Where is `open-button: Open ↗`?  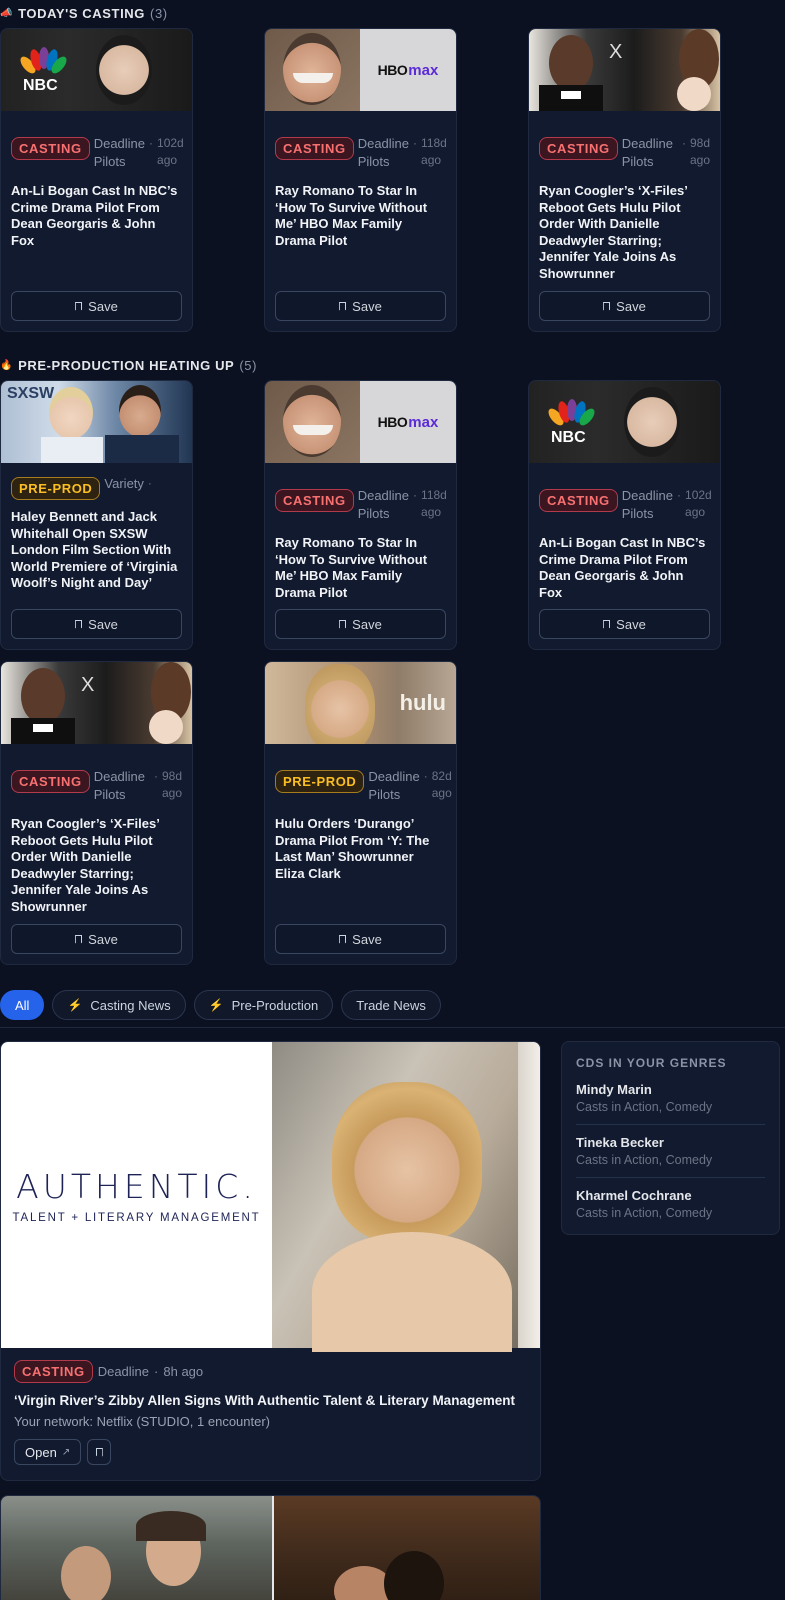
open-button: Open ↗ is located at coordinates (48, 1452).